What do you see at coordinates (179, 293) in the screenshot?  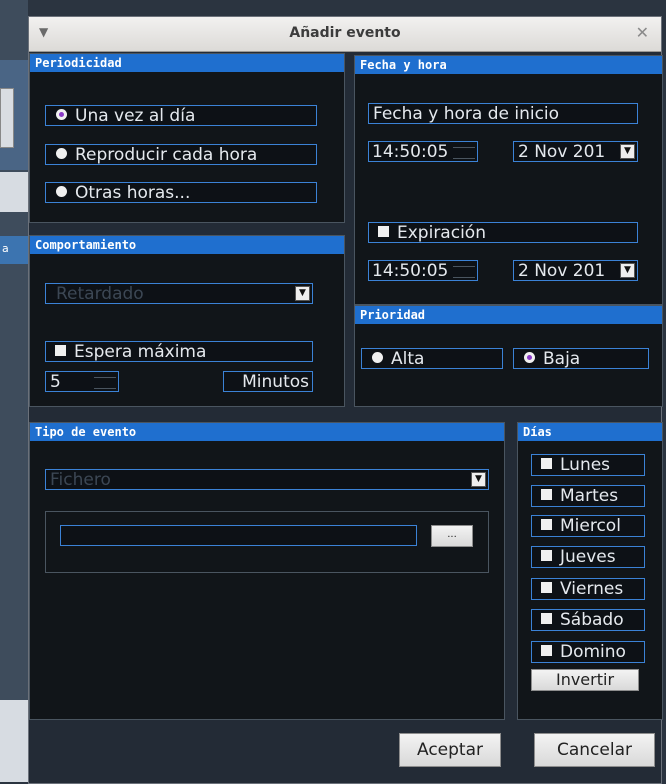 I see `behavior-mode-select: Retardado ▼` at bounding box center [179, 293].